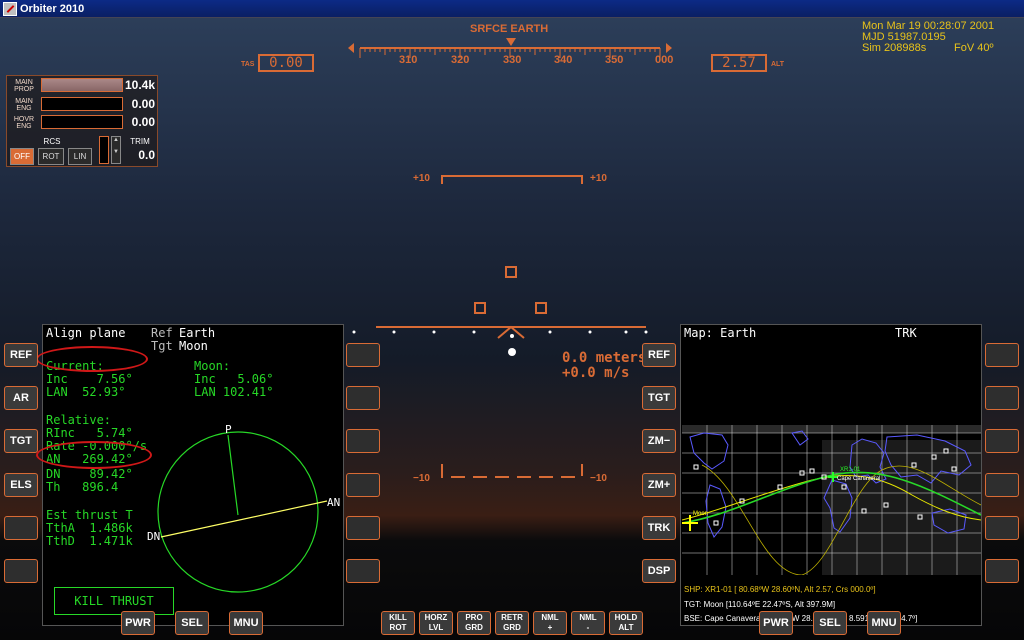  I want to click on heading-label: 350, so click(614, 60).